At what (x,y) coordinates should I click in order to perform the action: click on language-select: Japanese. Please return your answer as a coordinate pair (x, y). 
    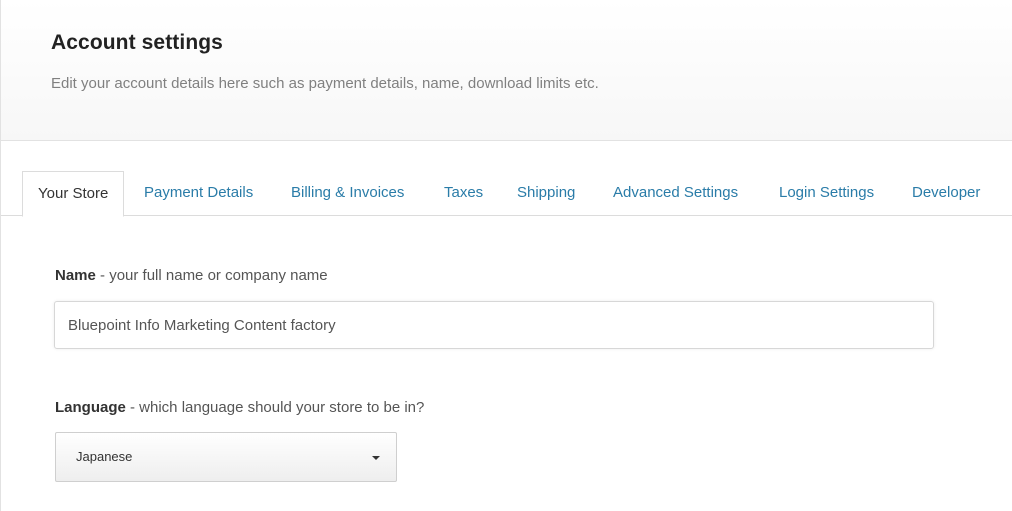
    Looking at the image, I should click on (226, 457).